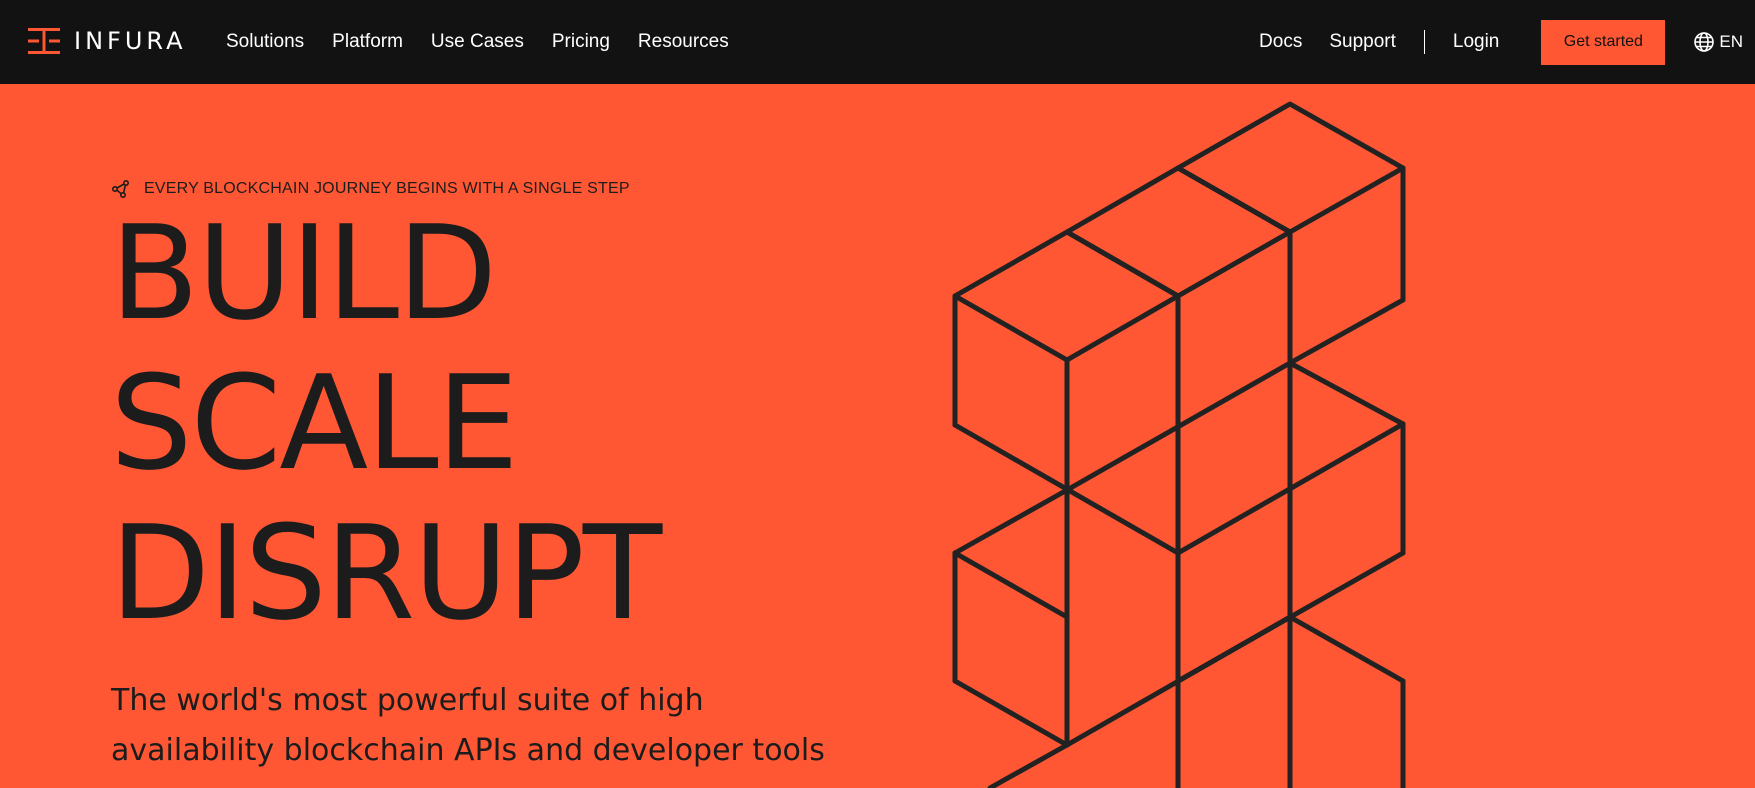  I want to click on brand-logo: INFURA, so click(107, 41).